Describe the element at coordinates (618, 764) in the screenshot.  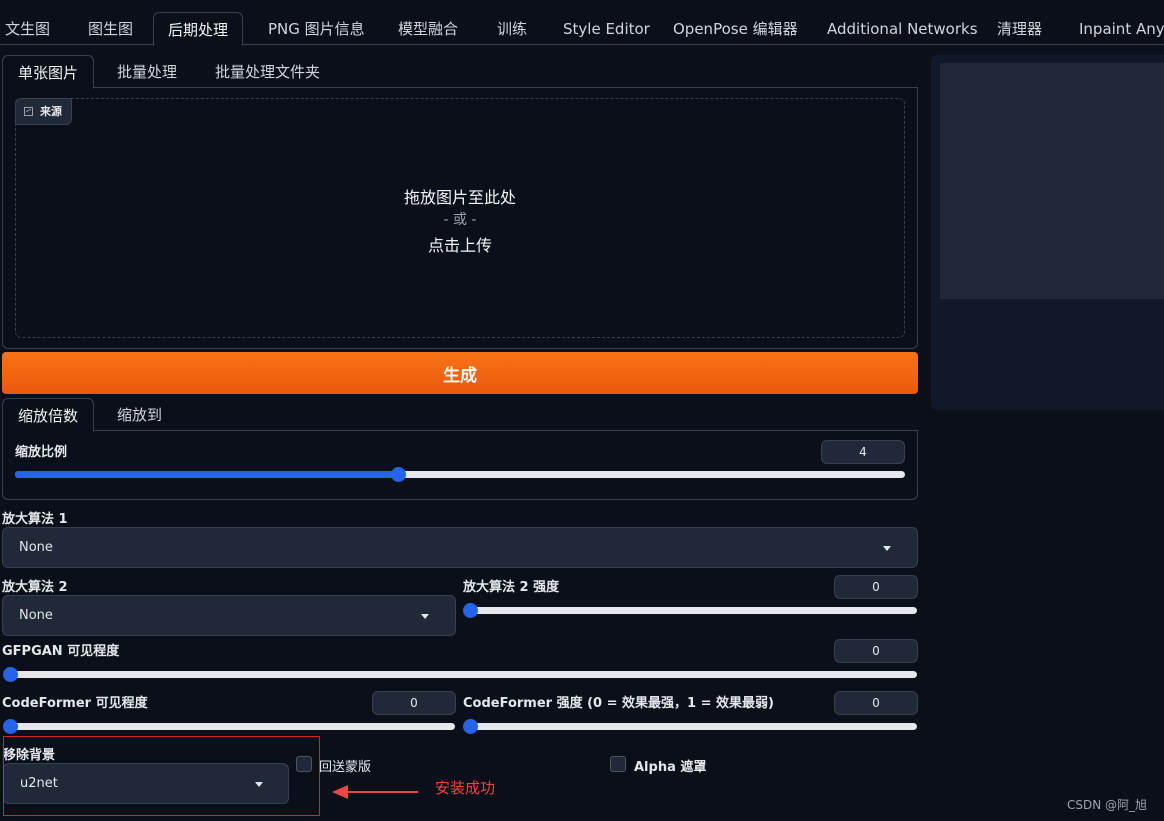
I see `alpha-matting-checkbox` at that location.